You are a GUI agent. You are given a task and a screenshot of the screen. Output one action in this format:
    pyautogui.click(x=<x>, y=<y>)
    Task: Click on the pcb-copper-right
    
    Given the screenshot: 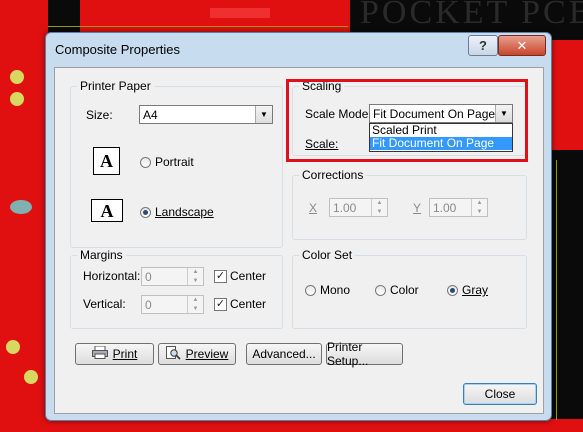 What is the action you would take?
    pyautogui.click(x=567, y=95)
    